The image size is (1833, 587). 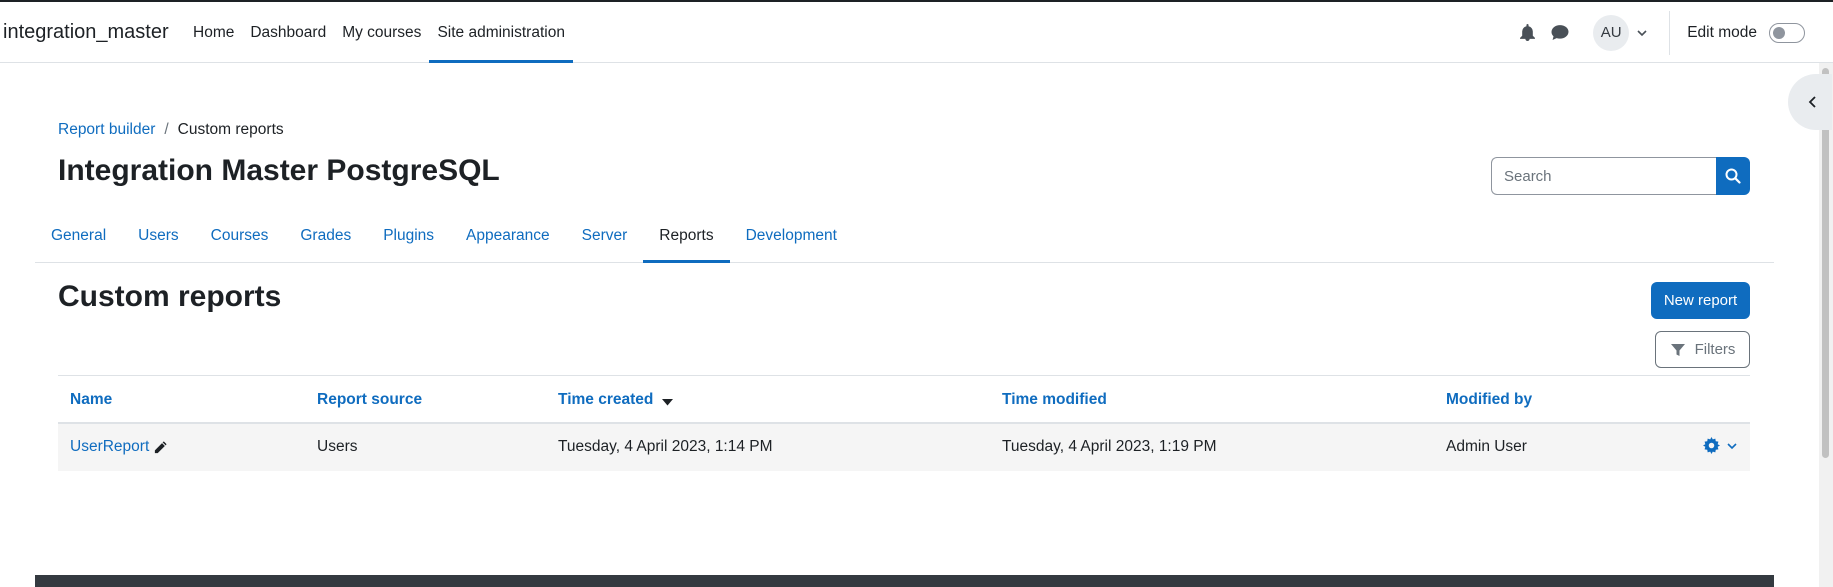 What do you see at coordinates (91, 400) in the screenshot?
I see `column-header-name: Name` at bounding box center [91, 400].